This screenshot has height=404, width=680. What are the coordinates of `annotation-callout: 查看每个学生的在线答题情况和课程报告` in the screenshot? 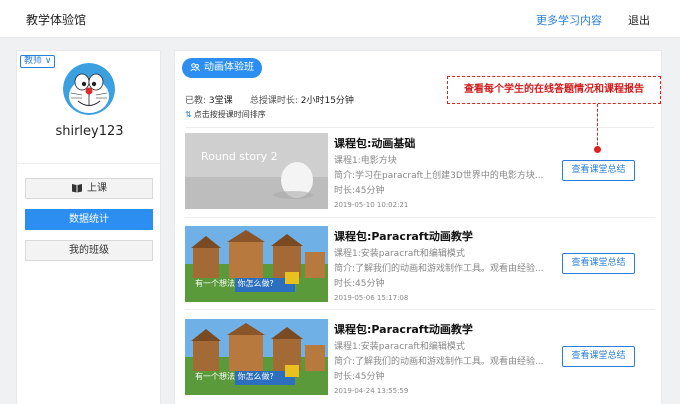 It's located at (554, 90).